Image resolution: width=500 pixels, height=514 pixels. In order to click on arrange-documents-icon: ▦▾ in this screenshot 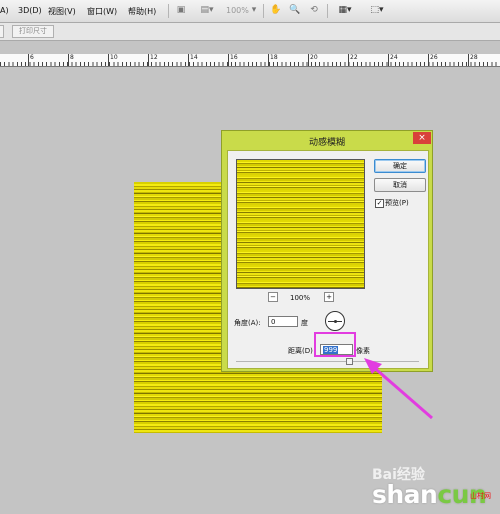, I will do `click(345, 10)`.